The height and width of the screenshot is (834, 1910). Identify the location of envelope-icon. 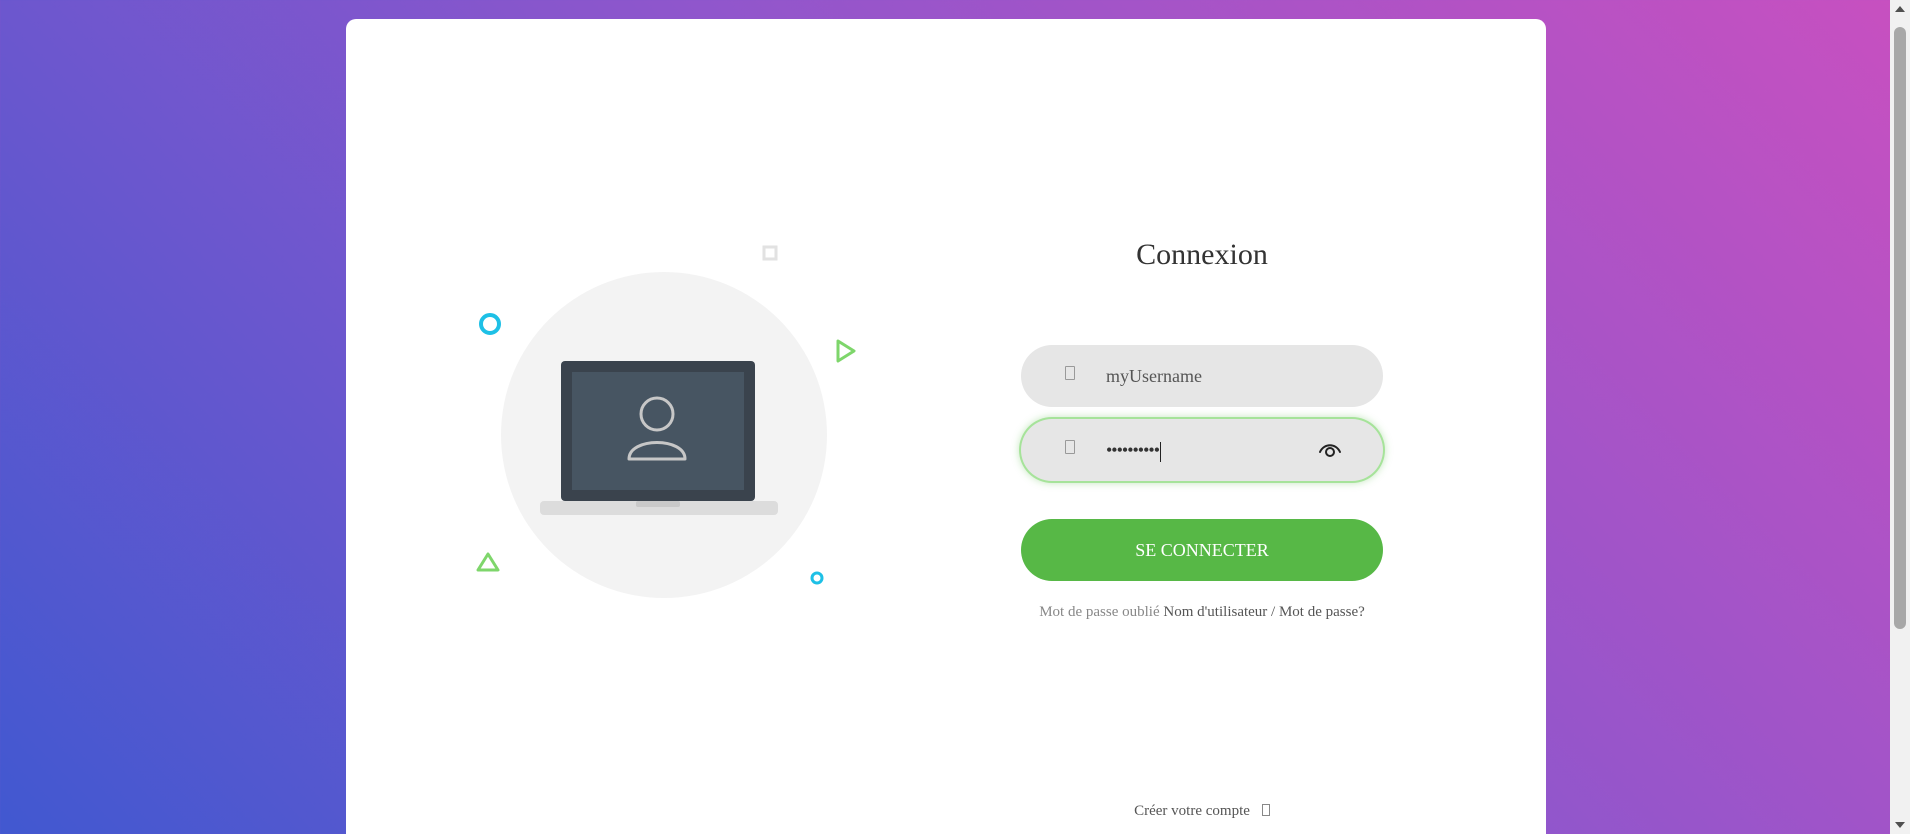
(1070, 373).